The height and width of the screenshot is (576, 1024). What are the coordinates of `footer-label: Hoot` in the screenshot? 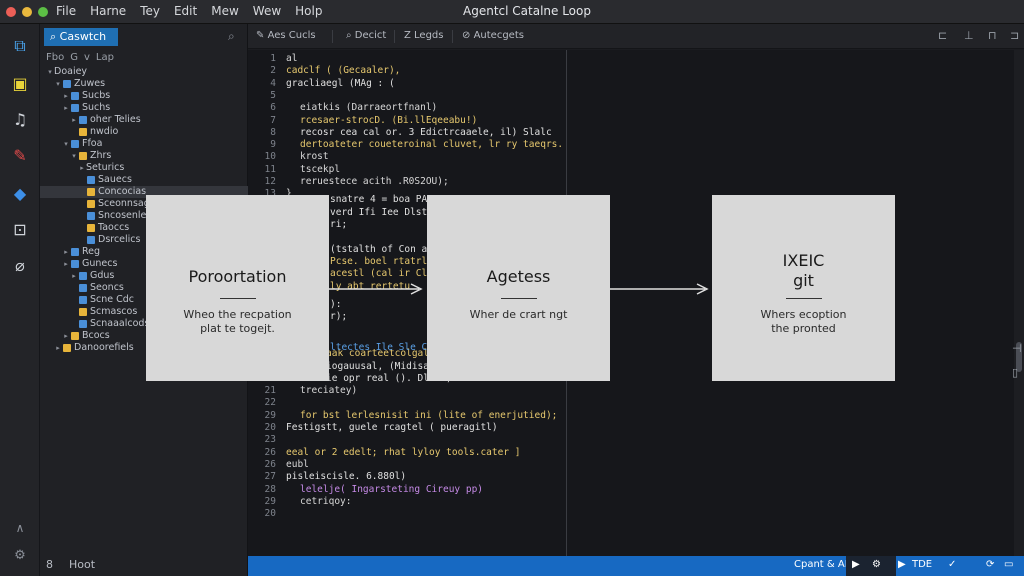 It's located at (82, 564).